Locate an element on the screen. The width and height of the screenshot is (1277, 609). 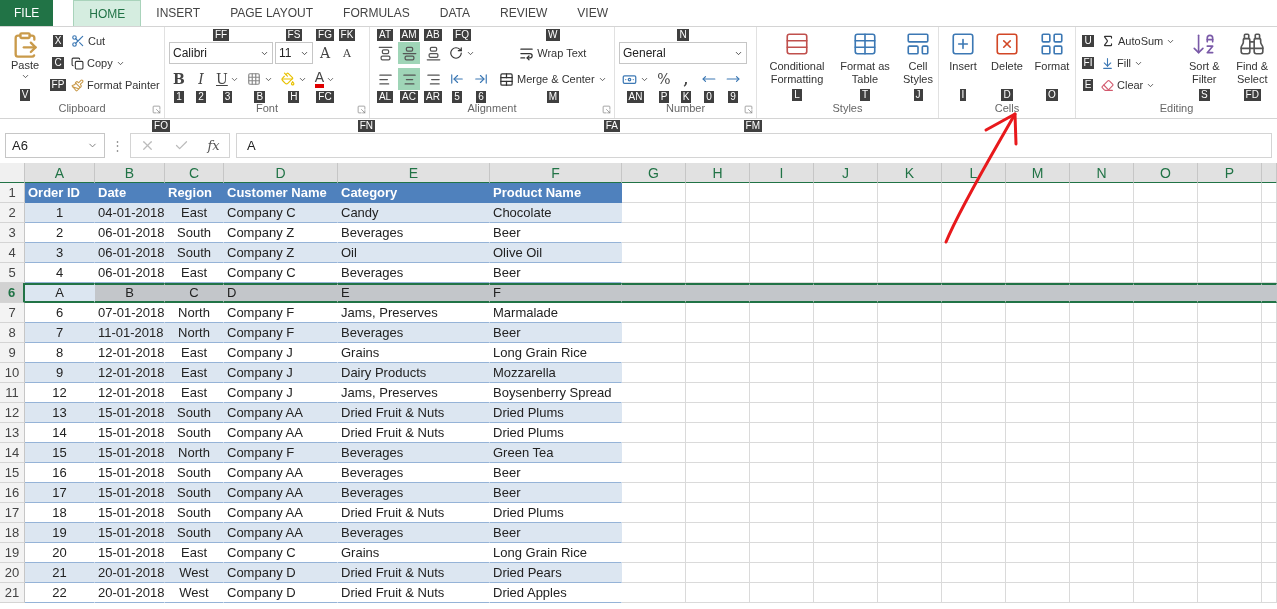
ribbon-button: Sort & Filter is located at coordinates (1204, 58).